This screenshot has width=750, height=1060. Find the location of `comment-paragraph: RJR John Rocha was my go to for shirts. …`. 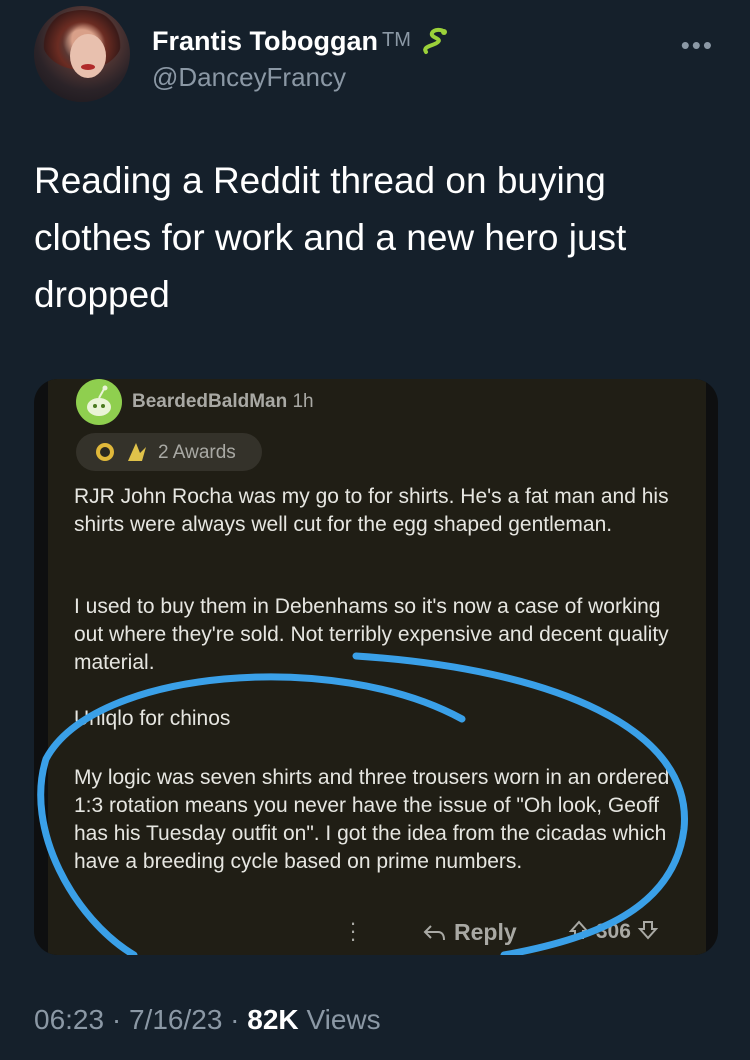

comment-paragraph: RJR John Rocha was my go to for shirts. … is located at coordinates (371, 510).